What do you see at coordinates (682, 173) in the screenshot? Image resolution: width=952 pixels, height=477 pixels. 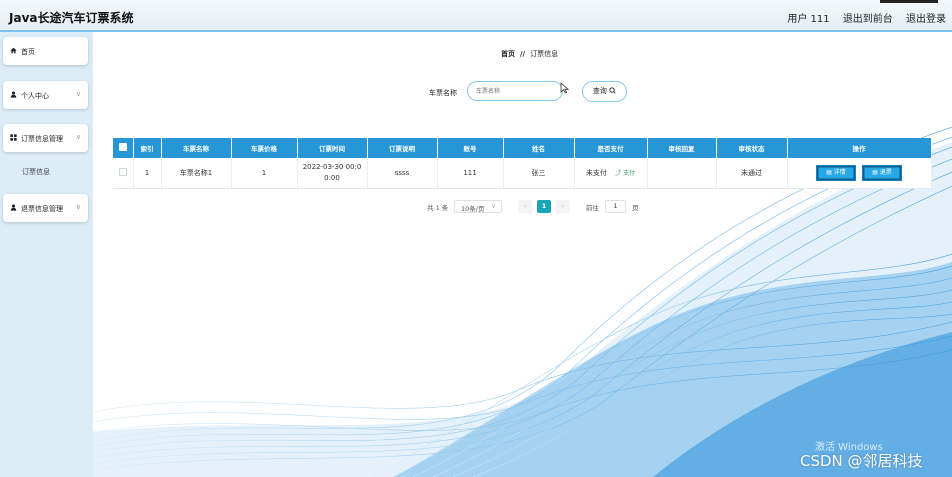 I see `cell-review-reply` at bounding box center [682, 173].